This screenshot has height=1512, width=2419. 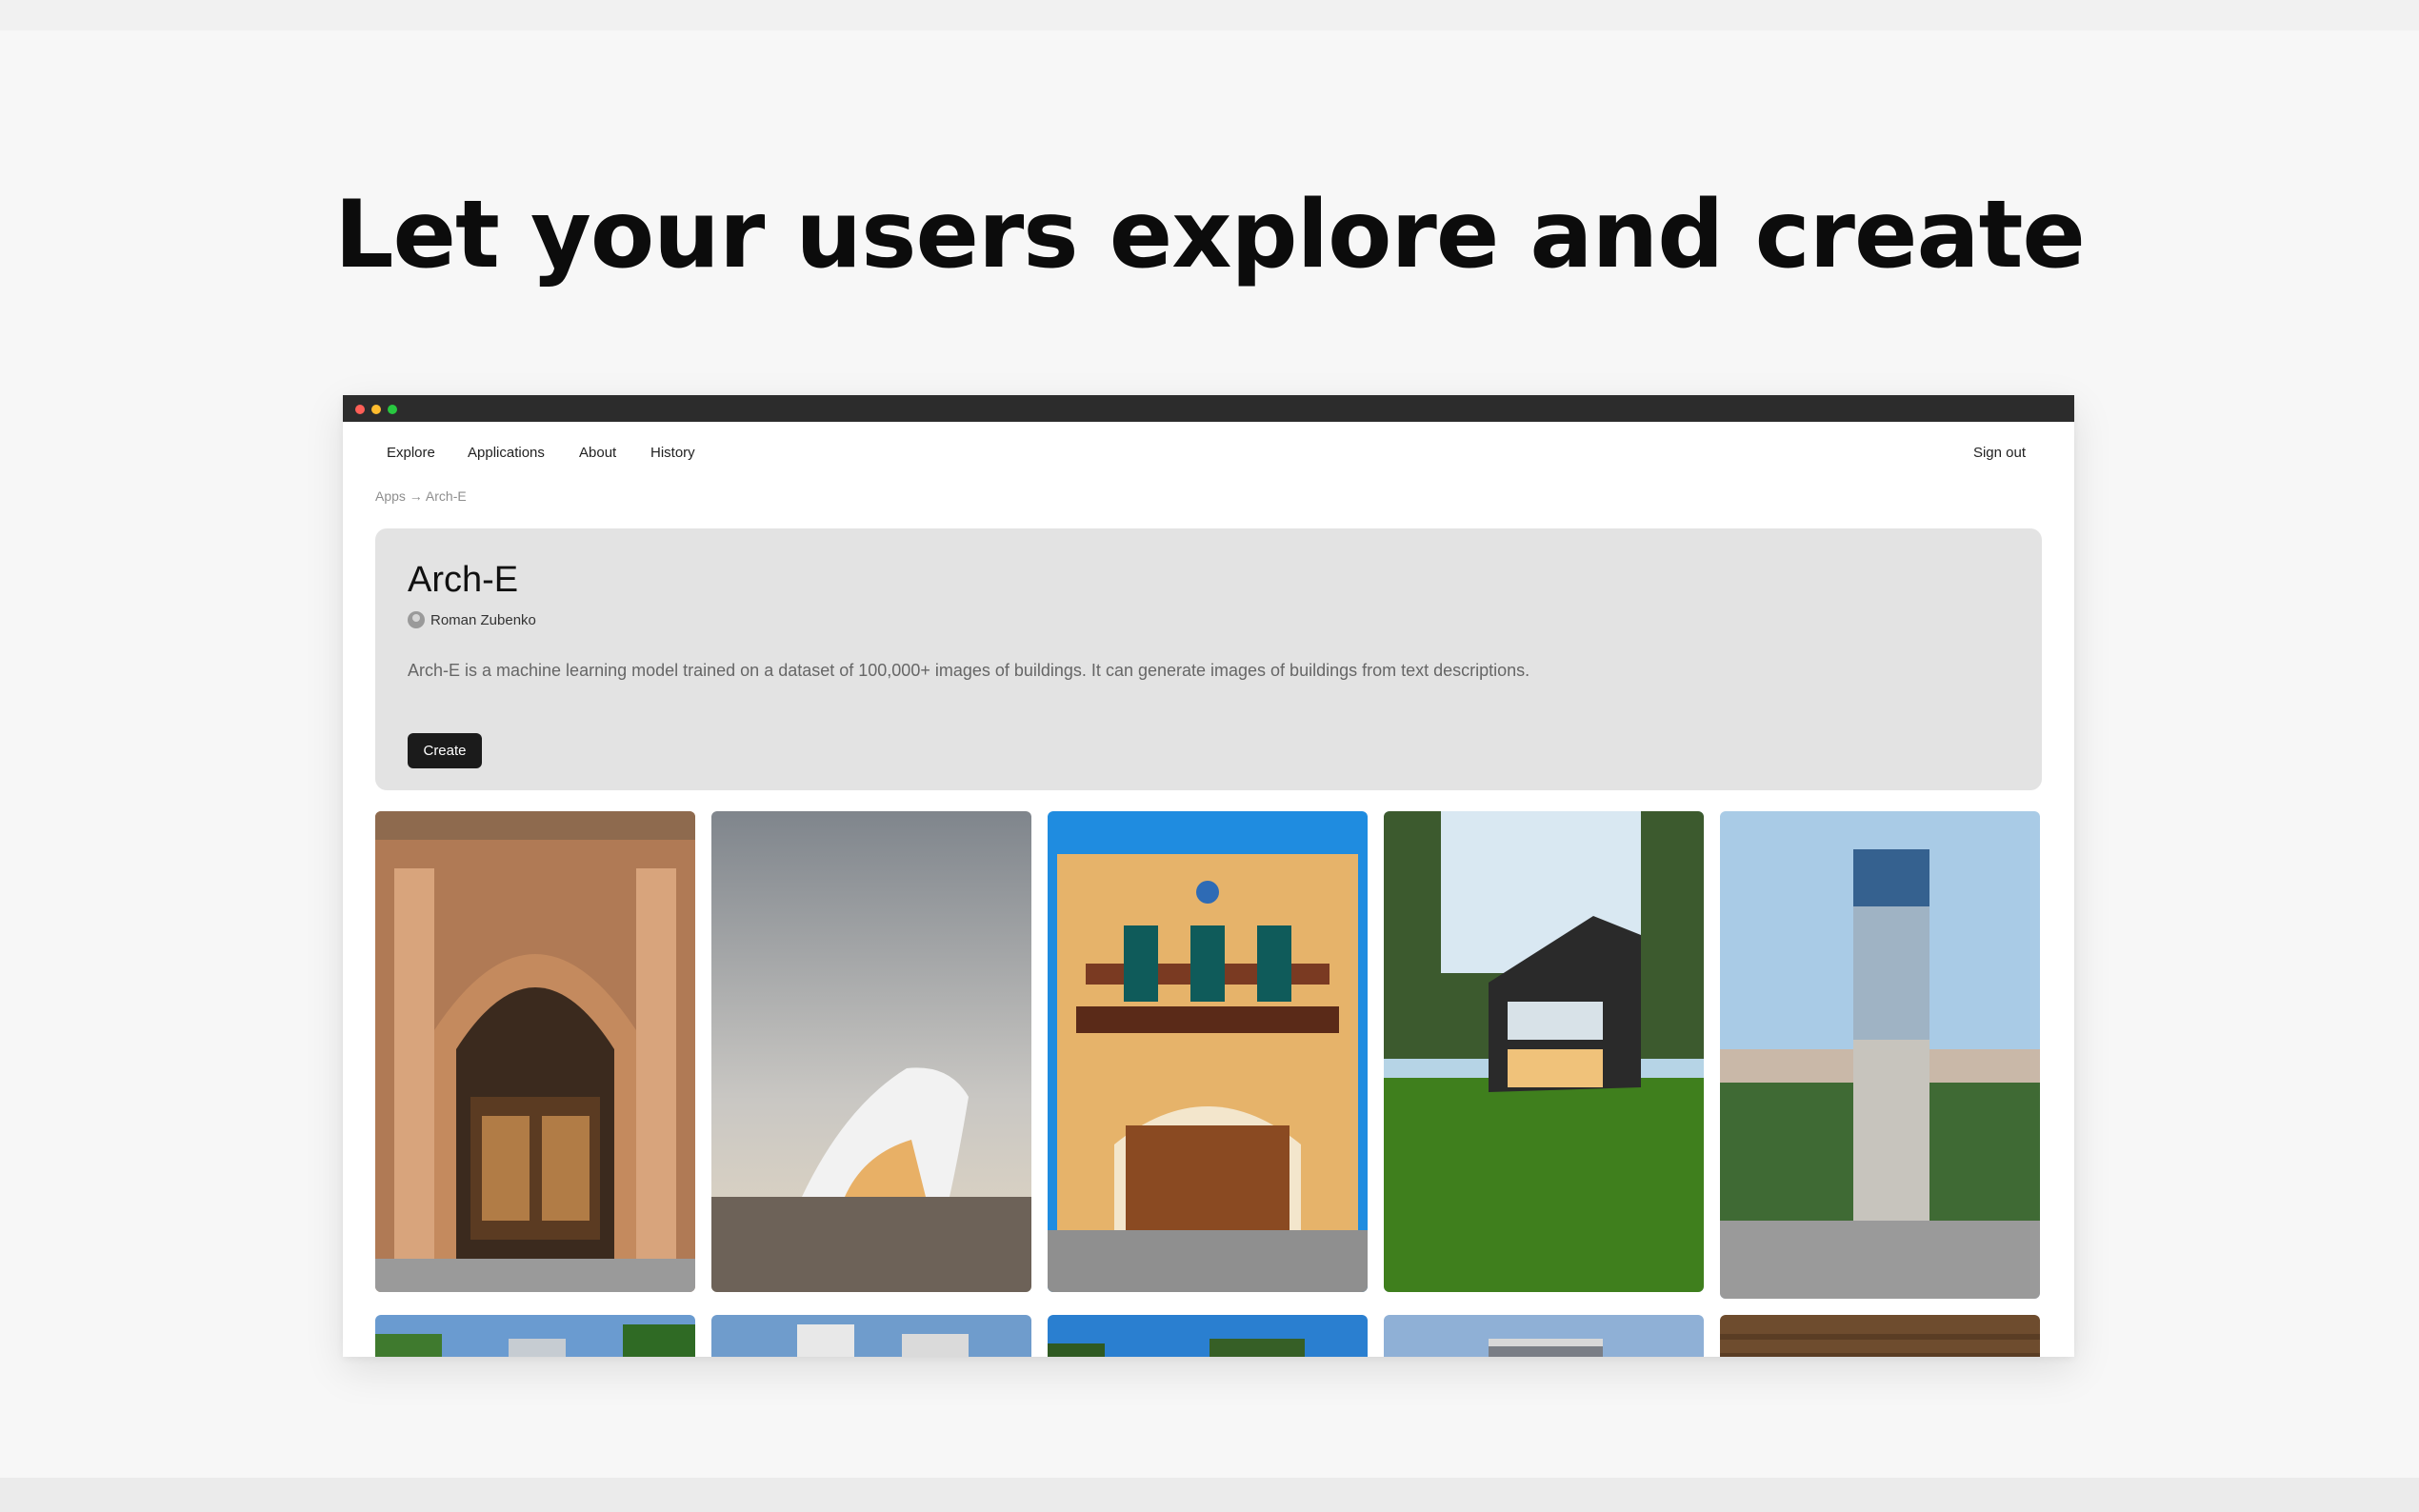 What do you see at coordinates (1999, 453) in the screenshot?
I see `sign-out-link: Sign out` at bounding box center [1999, 453].